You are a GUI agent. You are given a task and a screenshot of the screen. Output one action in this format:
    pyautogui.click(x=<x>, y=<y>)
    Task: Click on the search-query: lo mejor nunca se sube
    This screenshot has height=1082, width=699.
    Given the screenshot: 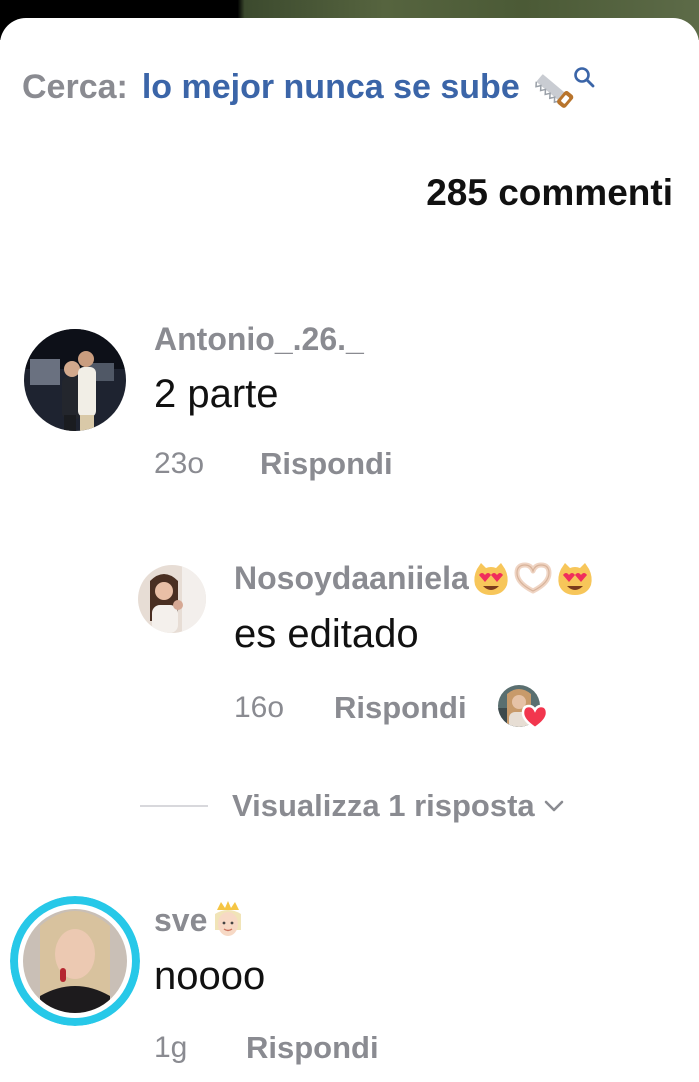 What is the action you would take?
    pyautogui.click(x=331, y=87)
    